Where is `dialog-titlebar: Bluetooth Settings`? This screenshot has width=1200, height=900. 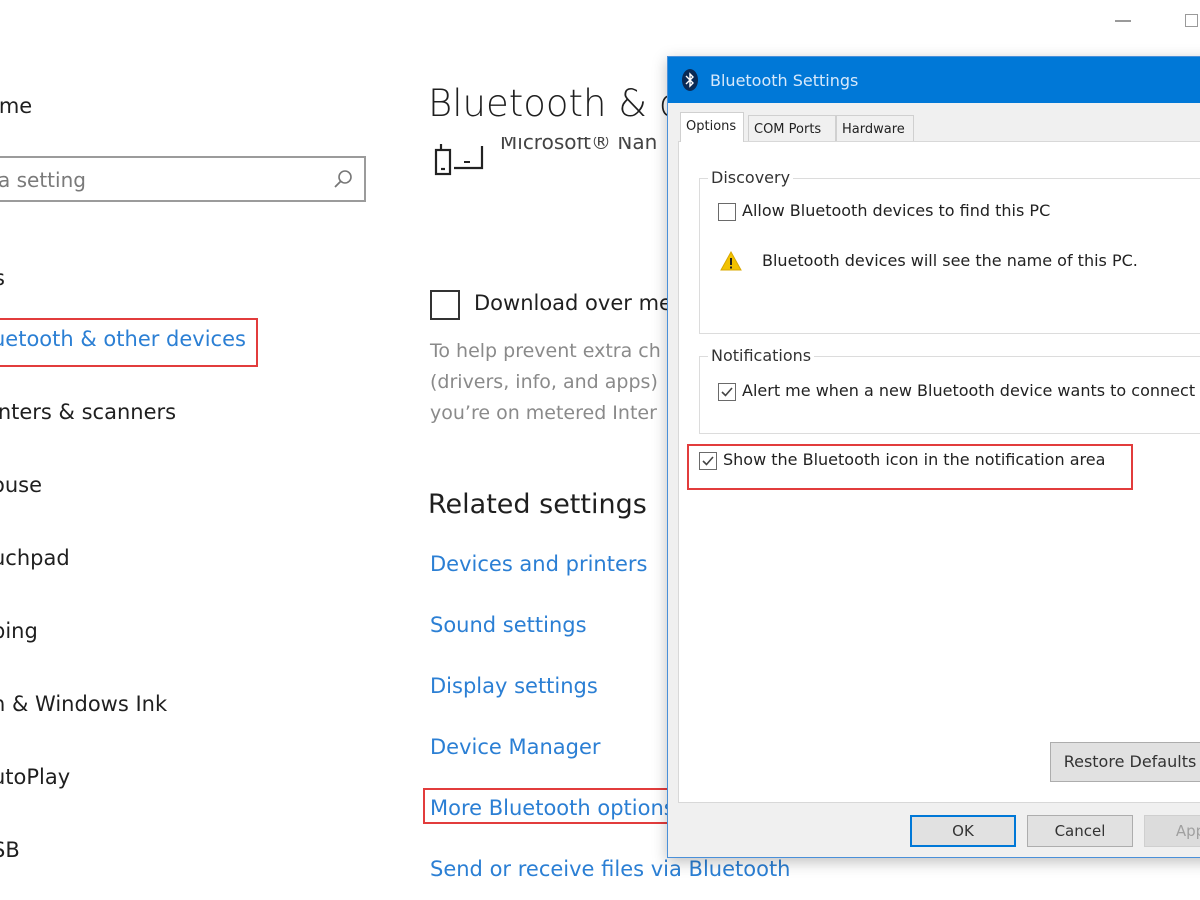
dialog-titlebar: Bluetooth Settings is located at coordinates (934, 80).